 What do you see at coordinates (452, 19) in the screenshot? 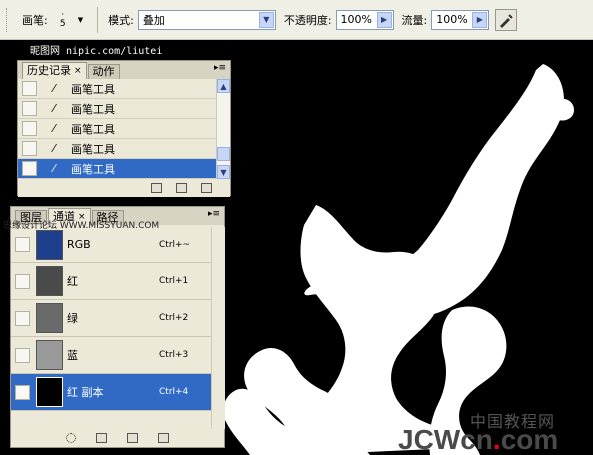
I see `flow-value: 100%` at bounding box center [452, 19].